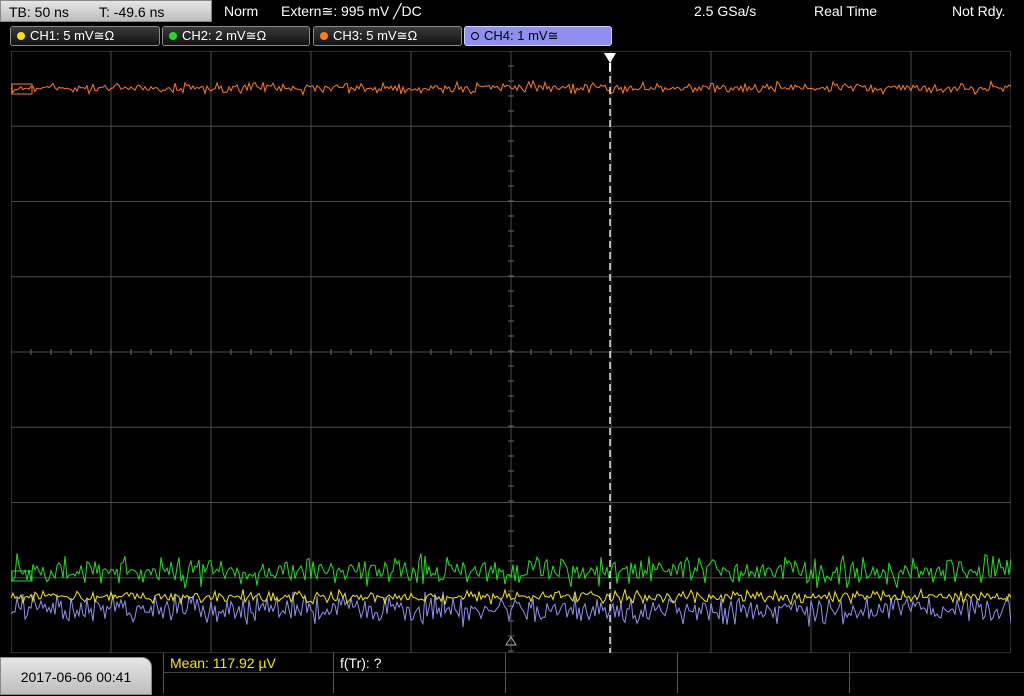 The image size is (1024, 696). Describe the element at coordinates (21, 36) in the screenshot. I see `ch1-color-icon` at that location.